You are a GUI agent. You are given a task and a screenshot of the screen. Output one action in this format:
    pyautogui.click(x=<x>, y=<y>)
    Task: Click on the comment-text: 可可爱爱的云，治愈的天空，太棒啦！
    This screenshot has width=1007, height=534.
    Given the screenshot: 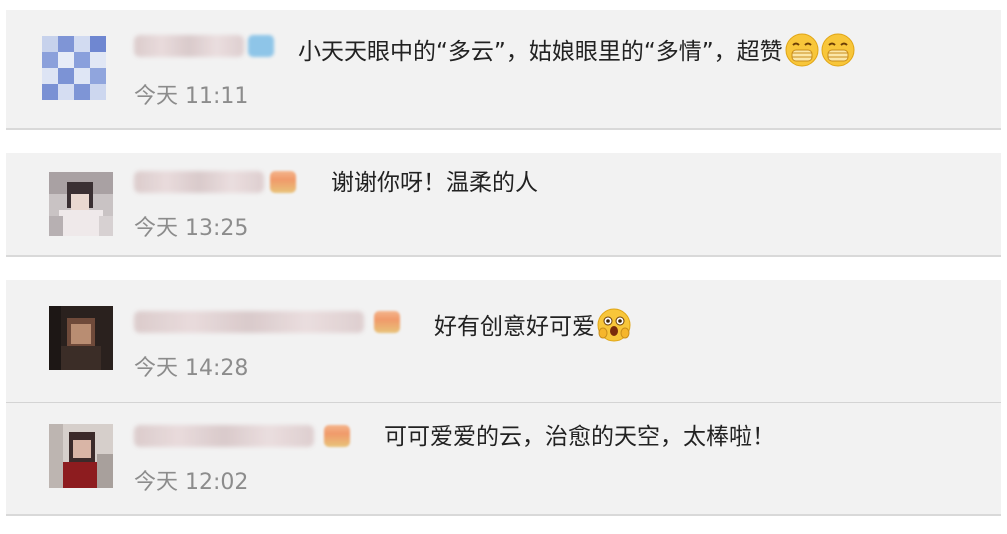 What is the action you would take?
    pyautogui.click(x=579, y=437)
    